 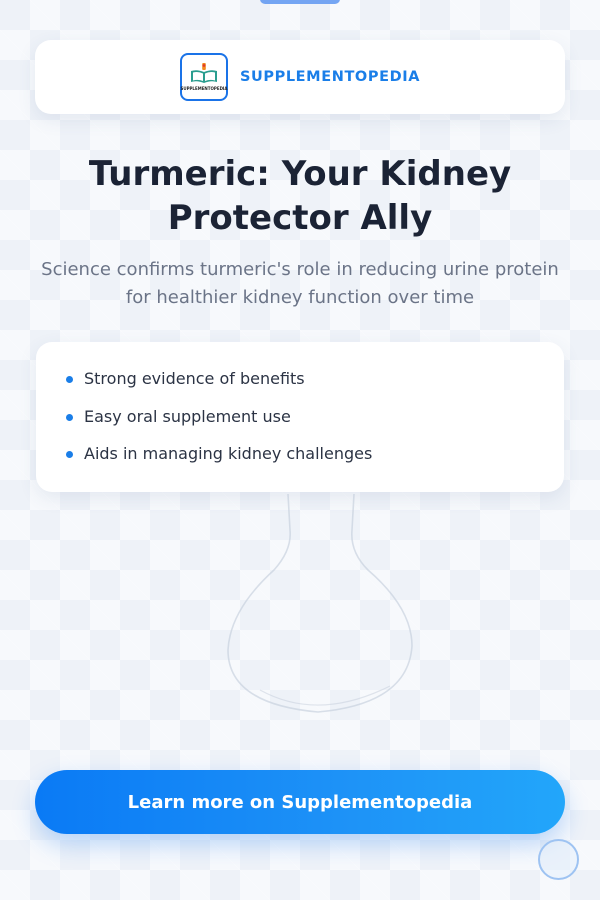 I want to click on learn-more-button: Learn more on Supplementopedia, so click(x=300, y=802).